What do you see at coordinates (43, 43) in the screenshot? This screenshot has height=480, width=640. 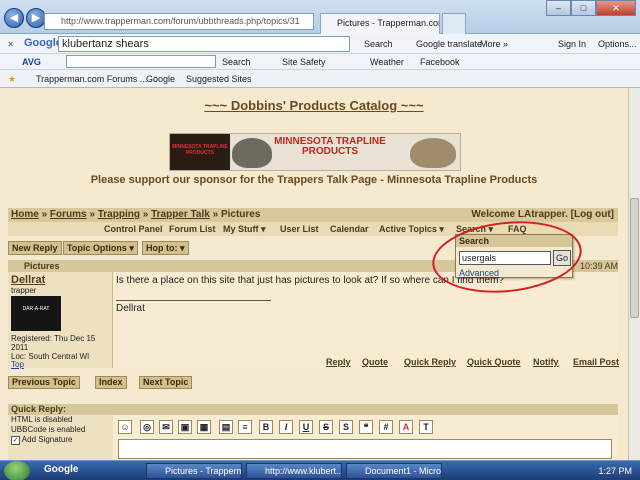 I see `google-logo: Google` at bounding box center [43, 43].